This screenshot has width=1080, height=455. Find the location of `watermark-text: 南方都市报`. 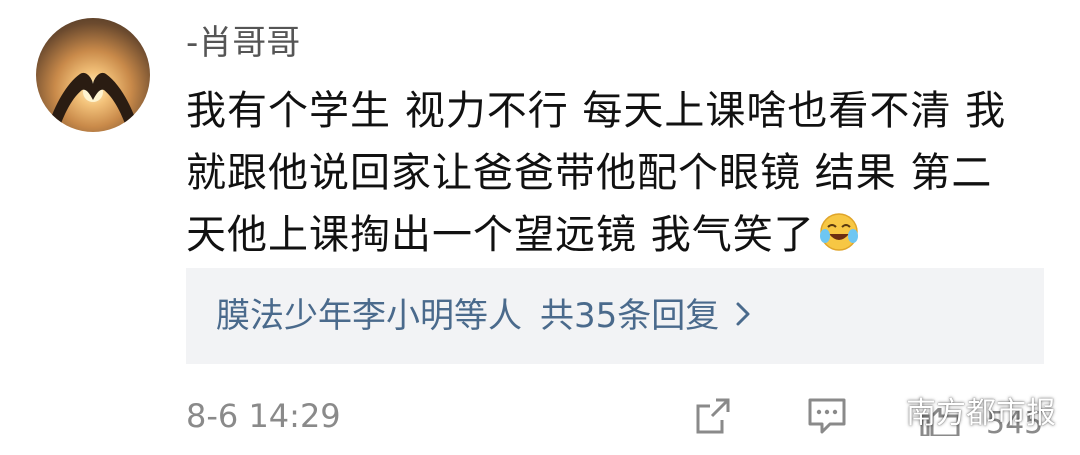

watermark-text: 南方都市报 is located at coordinates (981, 413).